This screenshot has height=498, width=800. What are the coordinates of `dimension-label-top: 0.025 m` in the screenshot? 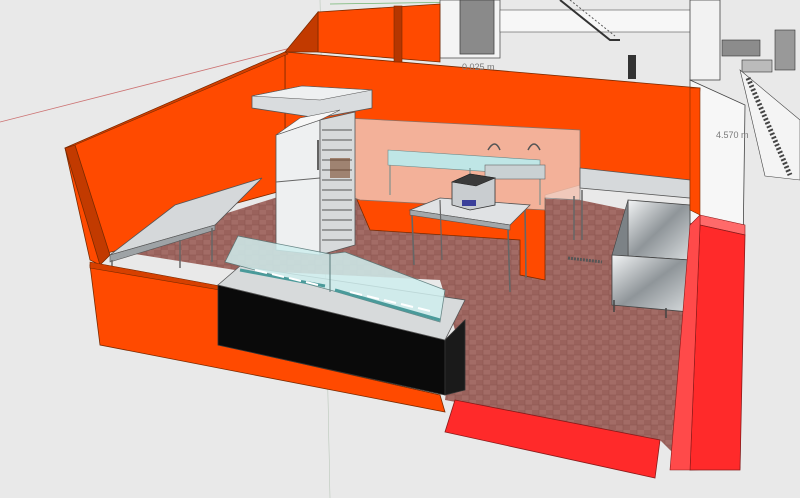 It's located at (478, 67).